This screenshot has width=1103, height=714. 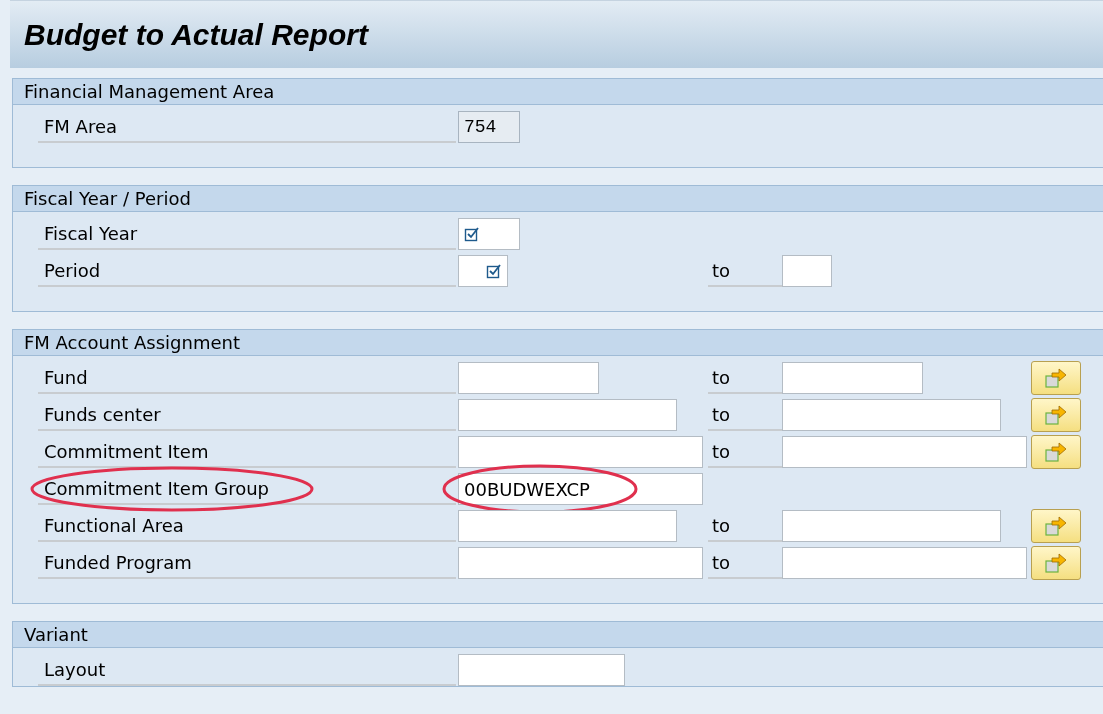 I want to click on field-label: Fund, so click(x=66, y=377).